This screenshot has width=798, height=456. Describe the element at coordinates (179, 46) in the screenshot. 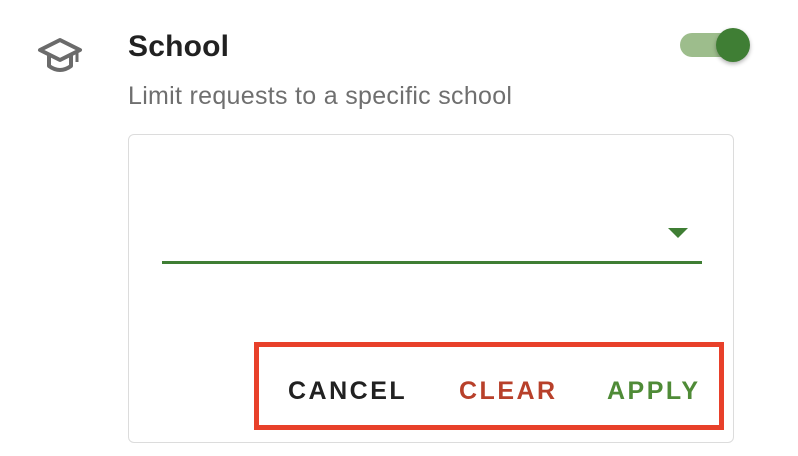

I see `filter-title: School` at that location.